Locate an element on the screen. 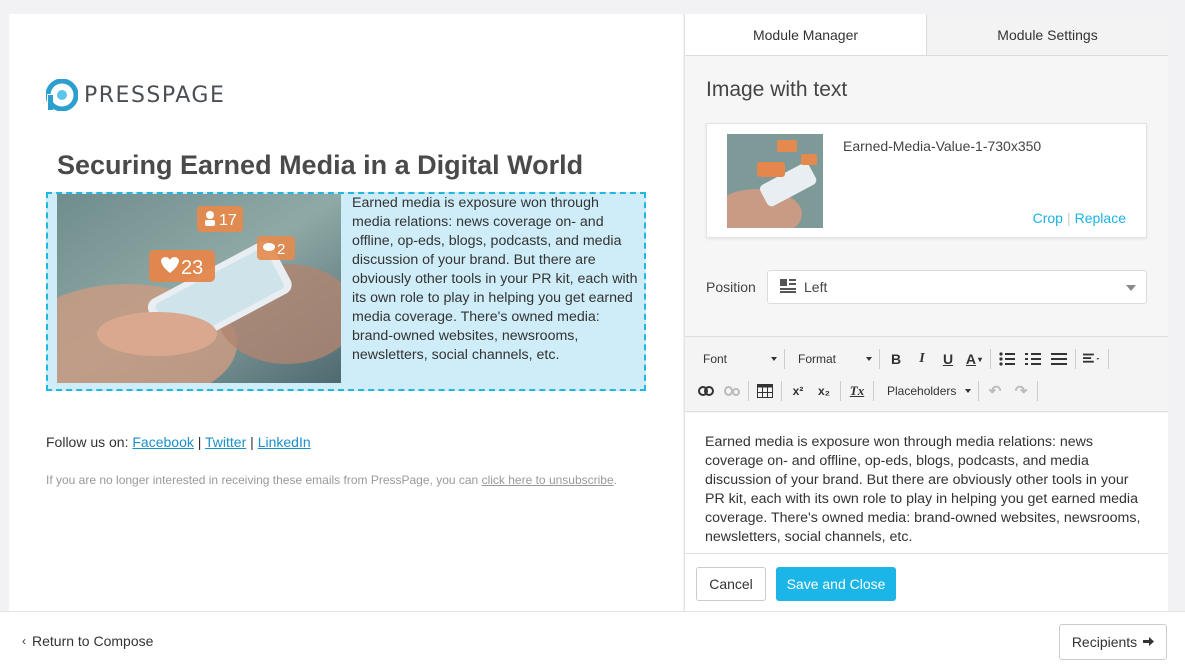  placeholders-dropdown: Placeholders is located at coordinates (926, 391).